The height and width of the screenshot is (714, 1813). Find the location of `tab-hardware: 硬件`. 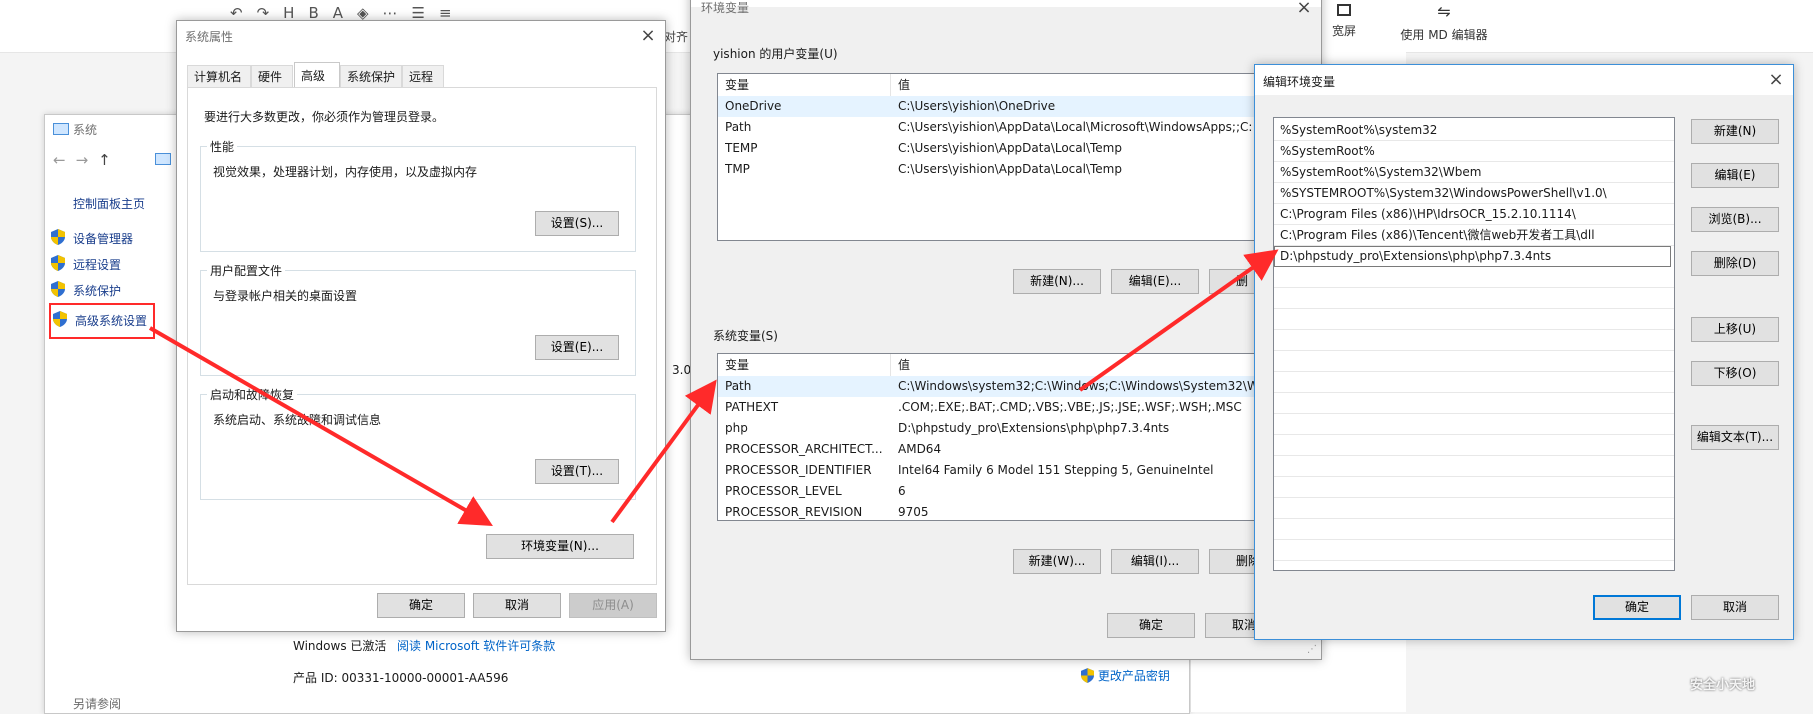

tab-hardware: 硬件 is located at coordinates (272, 76).